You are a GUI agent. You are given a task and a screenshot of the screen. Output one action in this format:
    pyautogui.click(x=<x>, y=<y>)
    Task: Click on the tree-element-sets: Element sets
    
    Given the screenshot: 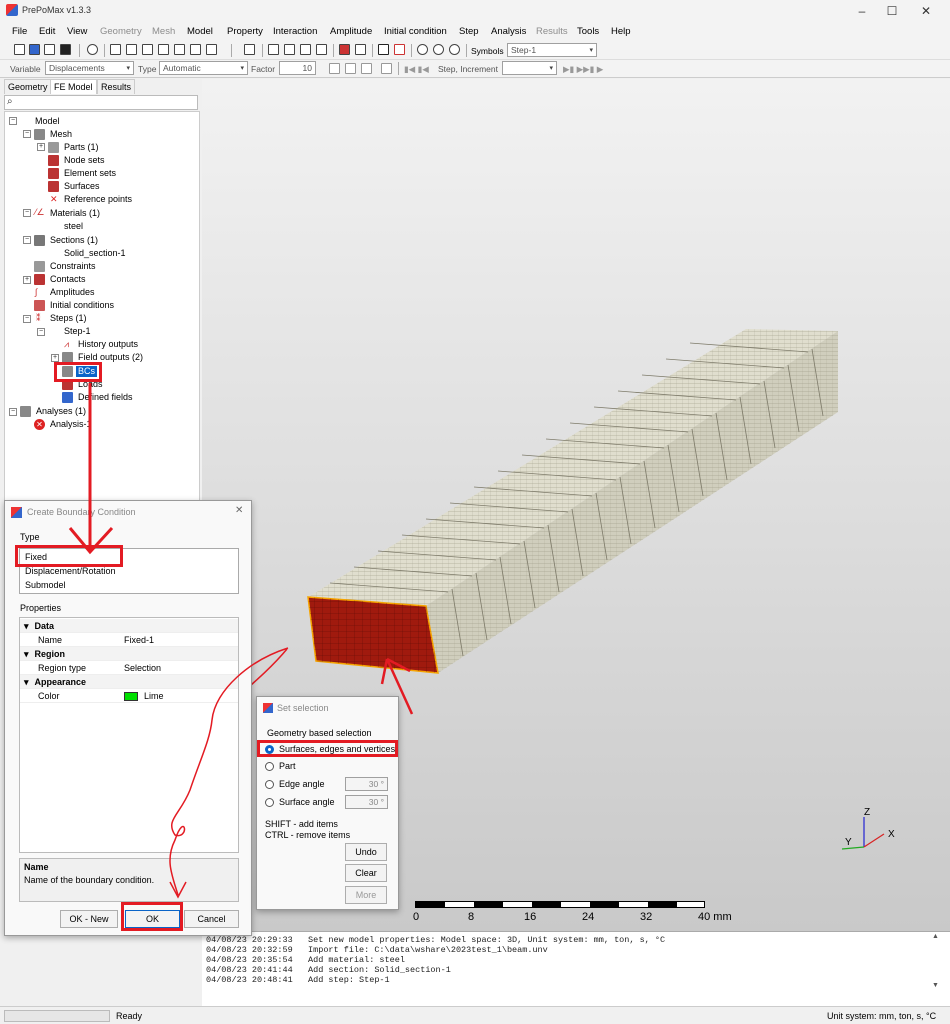 What is the action you would take?
    pyautogui.click(x=90, y=173)
    